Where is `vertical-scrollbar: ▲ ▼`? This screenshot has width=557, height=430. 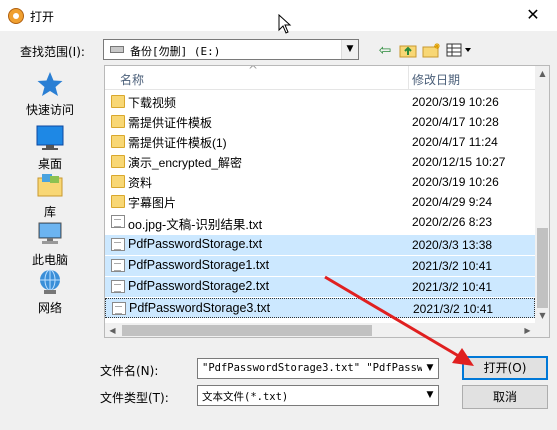 vertical-scrollbar: ▲ ▼ is located at coordinates (542, 194).